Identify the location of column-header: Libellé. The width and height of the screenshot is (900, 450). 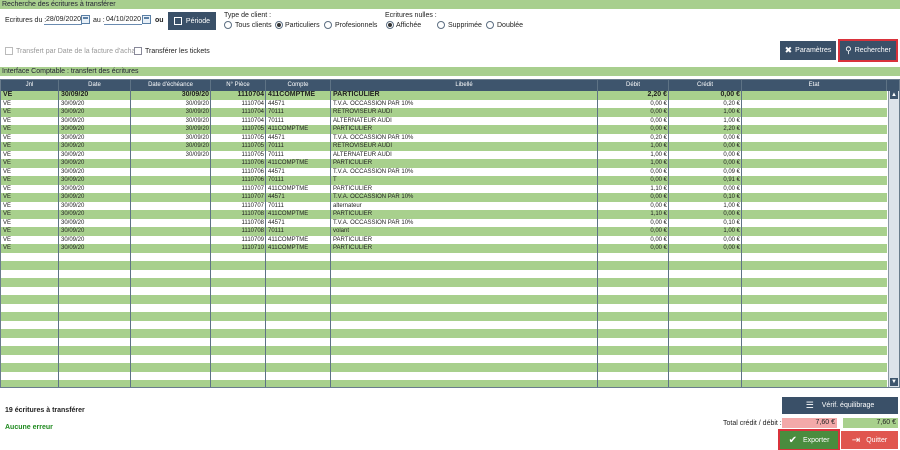
(464, 85).